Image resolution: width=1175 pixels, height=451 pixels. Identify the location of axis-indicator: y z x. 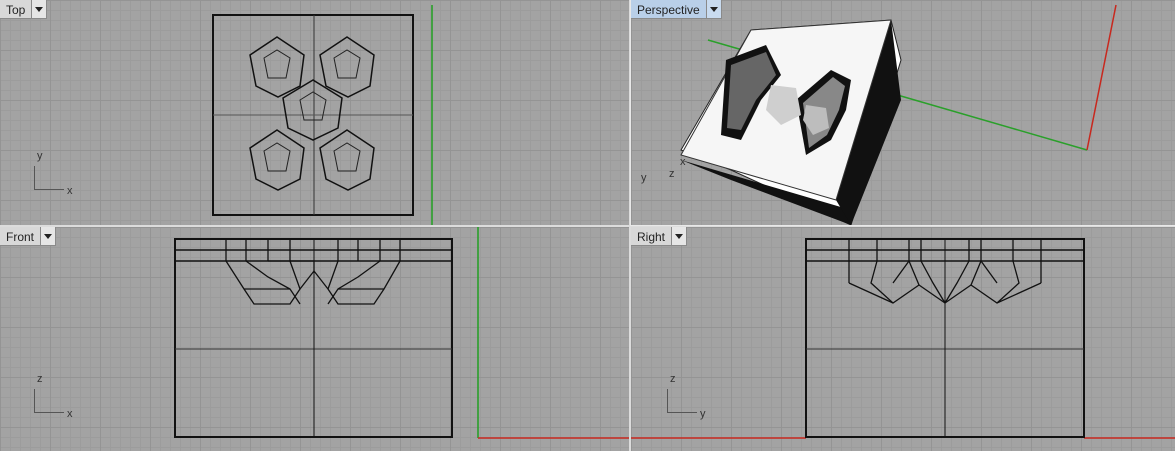
(663, 170).